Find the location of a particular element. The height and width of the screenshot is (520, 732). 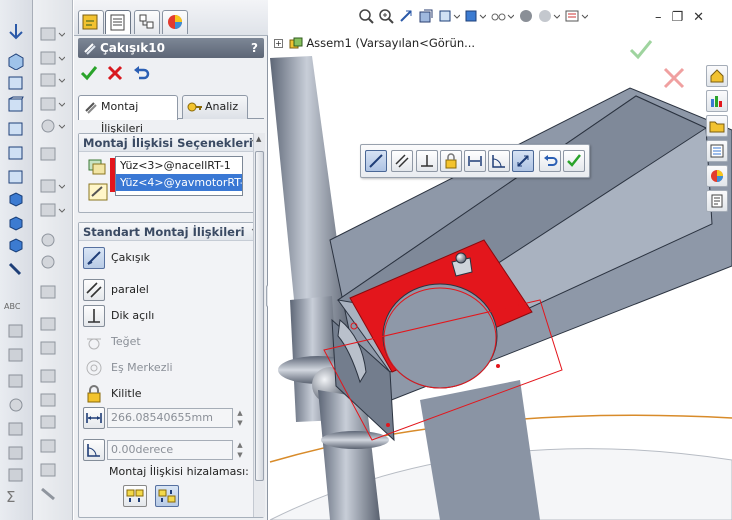

cancel-x-icon is located at coordinates (115, 73).